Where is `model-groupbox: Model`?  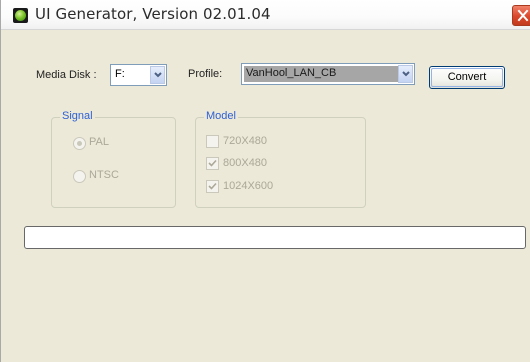 model-groupbox: Model is located at coordinates (280, 159).